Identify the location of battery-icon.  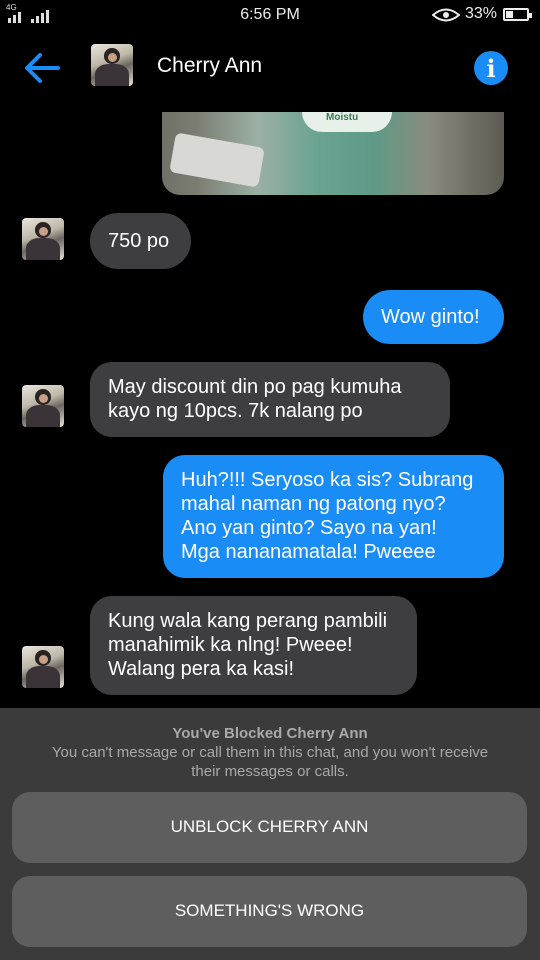
(517, 14).